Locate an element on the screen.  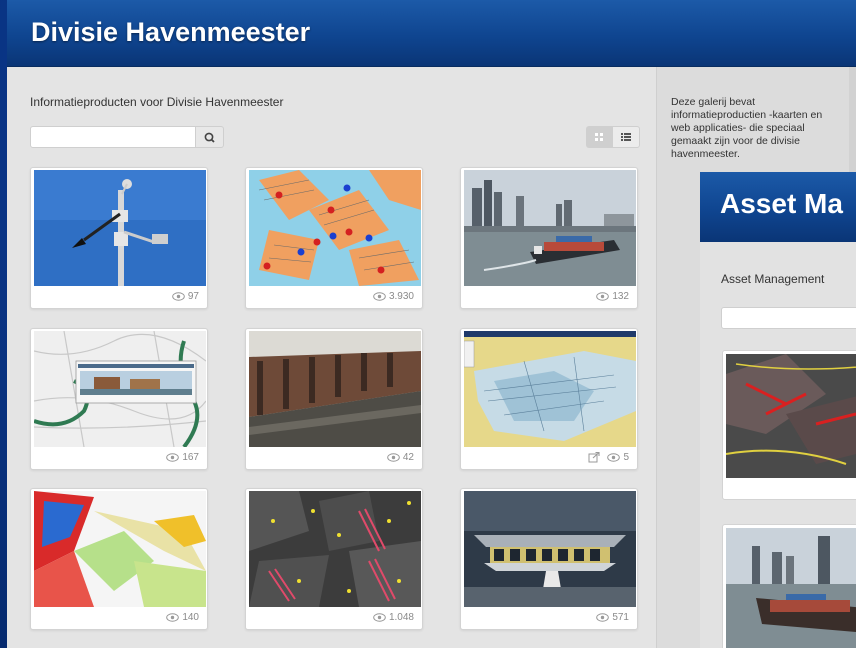
asset-management-window: Asset Ma Asset Management is located at coordinates (778, 410).